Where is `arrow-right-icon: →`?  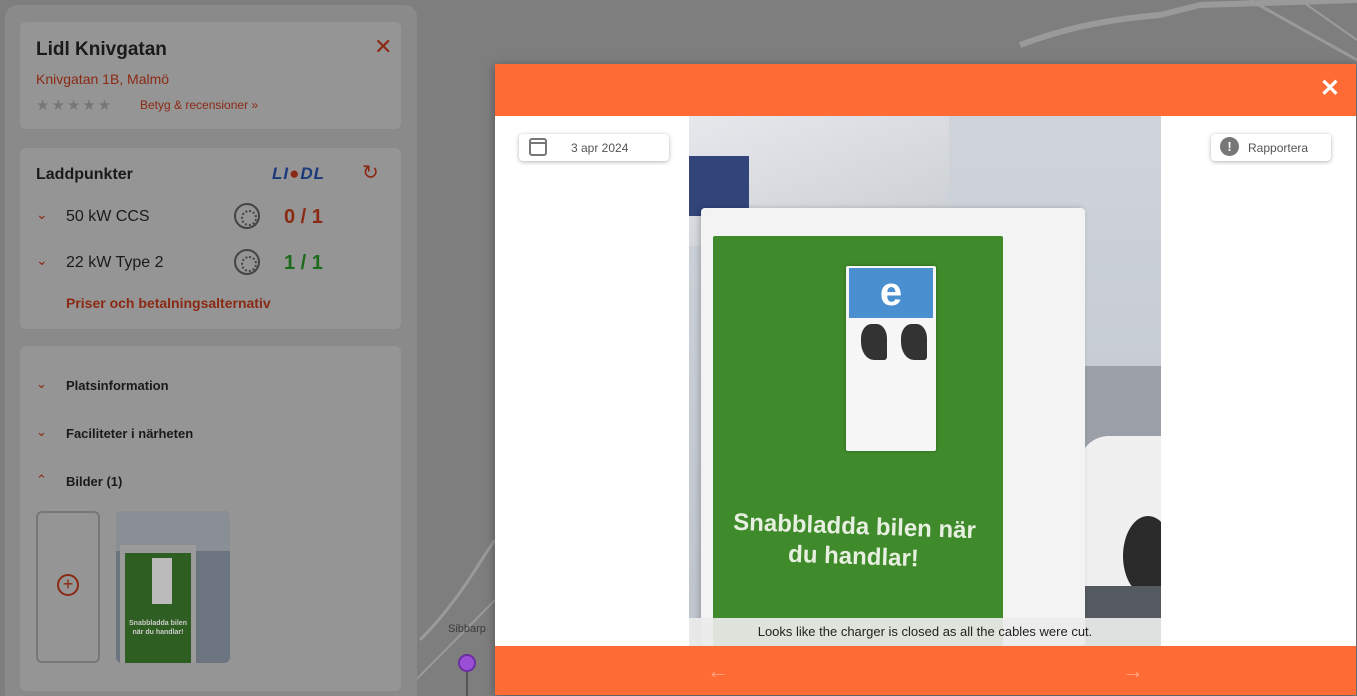
arrow-right-icon: → is located at coordinates (1133, 671).